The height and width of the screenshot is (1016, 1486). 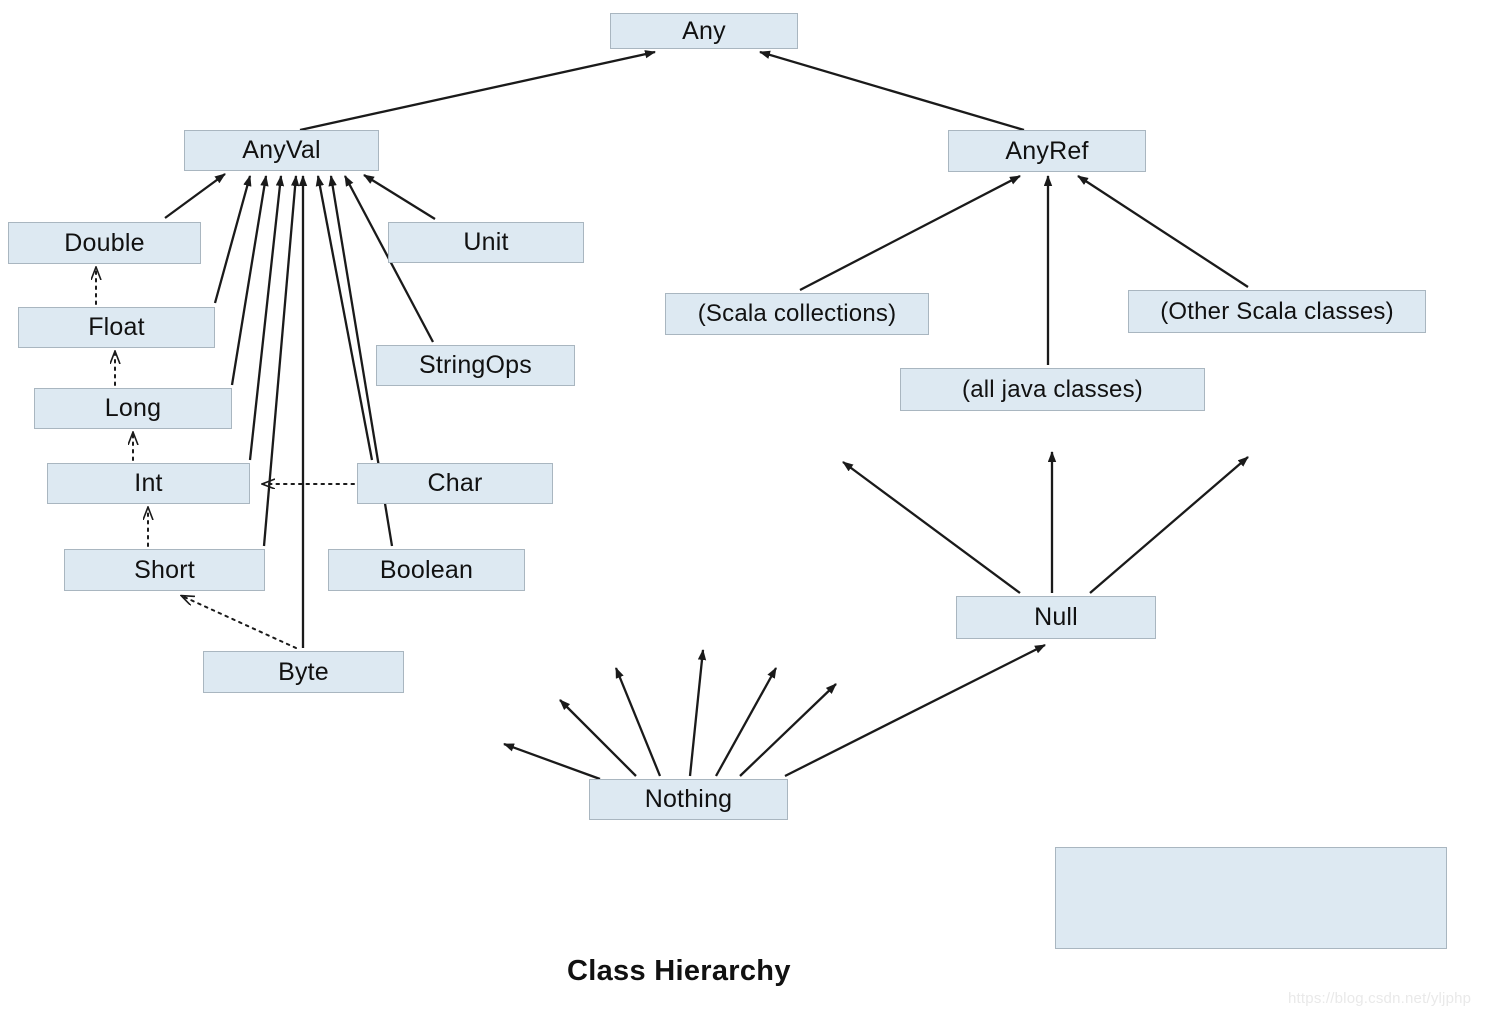 I want to click on node-long: Long, so click(x=133, y=408).